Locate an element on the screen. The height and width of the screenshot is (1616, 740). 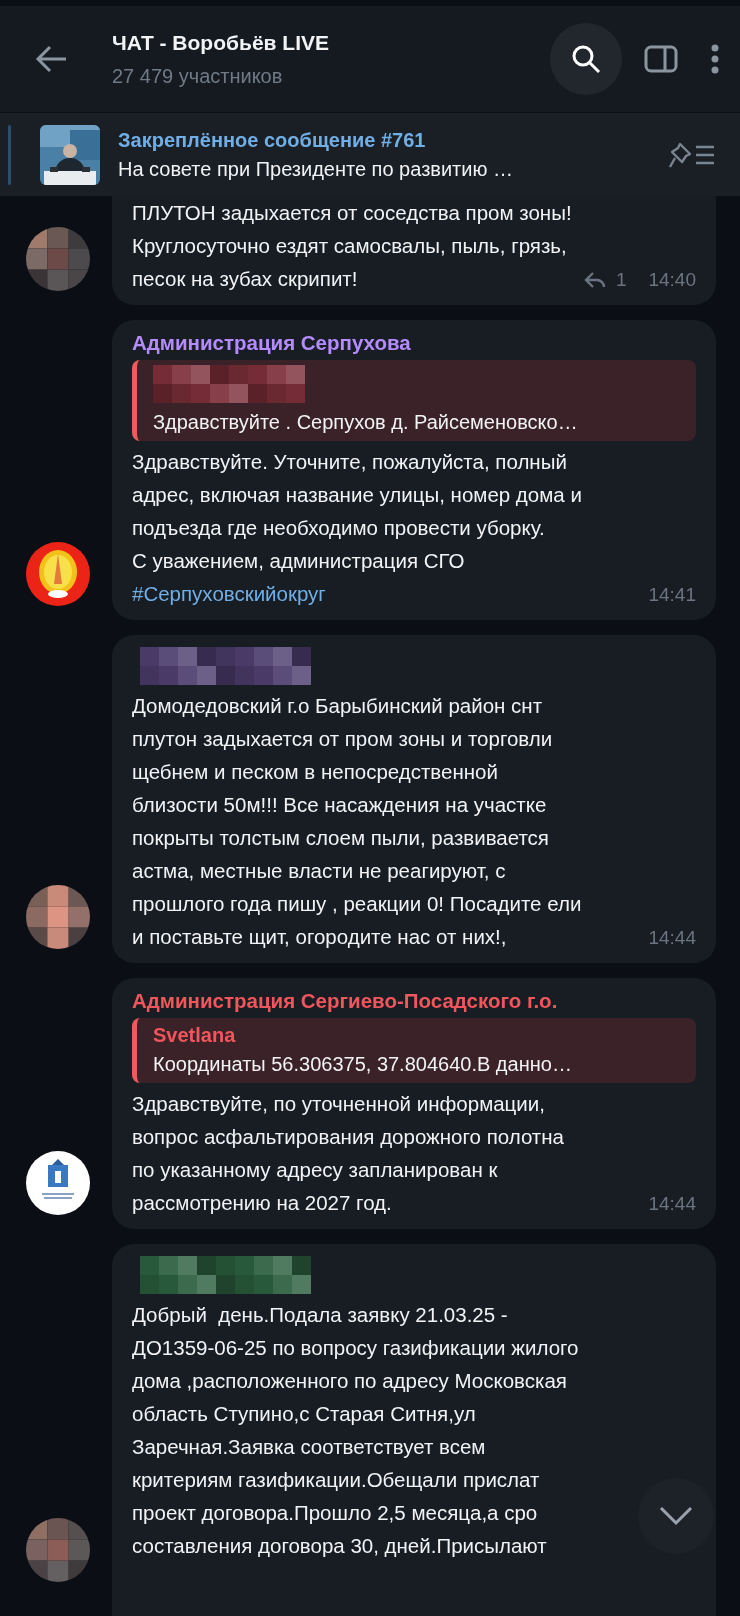
message-text: Здравствуйте. Уточните, пожалуйста, полный адрес, включая название улицы, номер дома и подъезда где необходимо провести уборку. С уважением, администрация СГО is located at coordinates (357, 511).